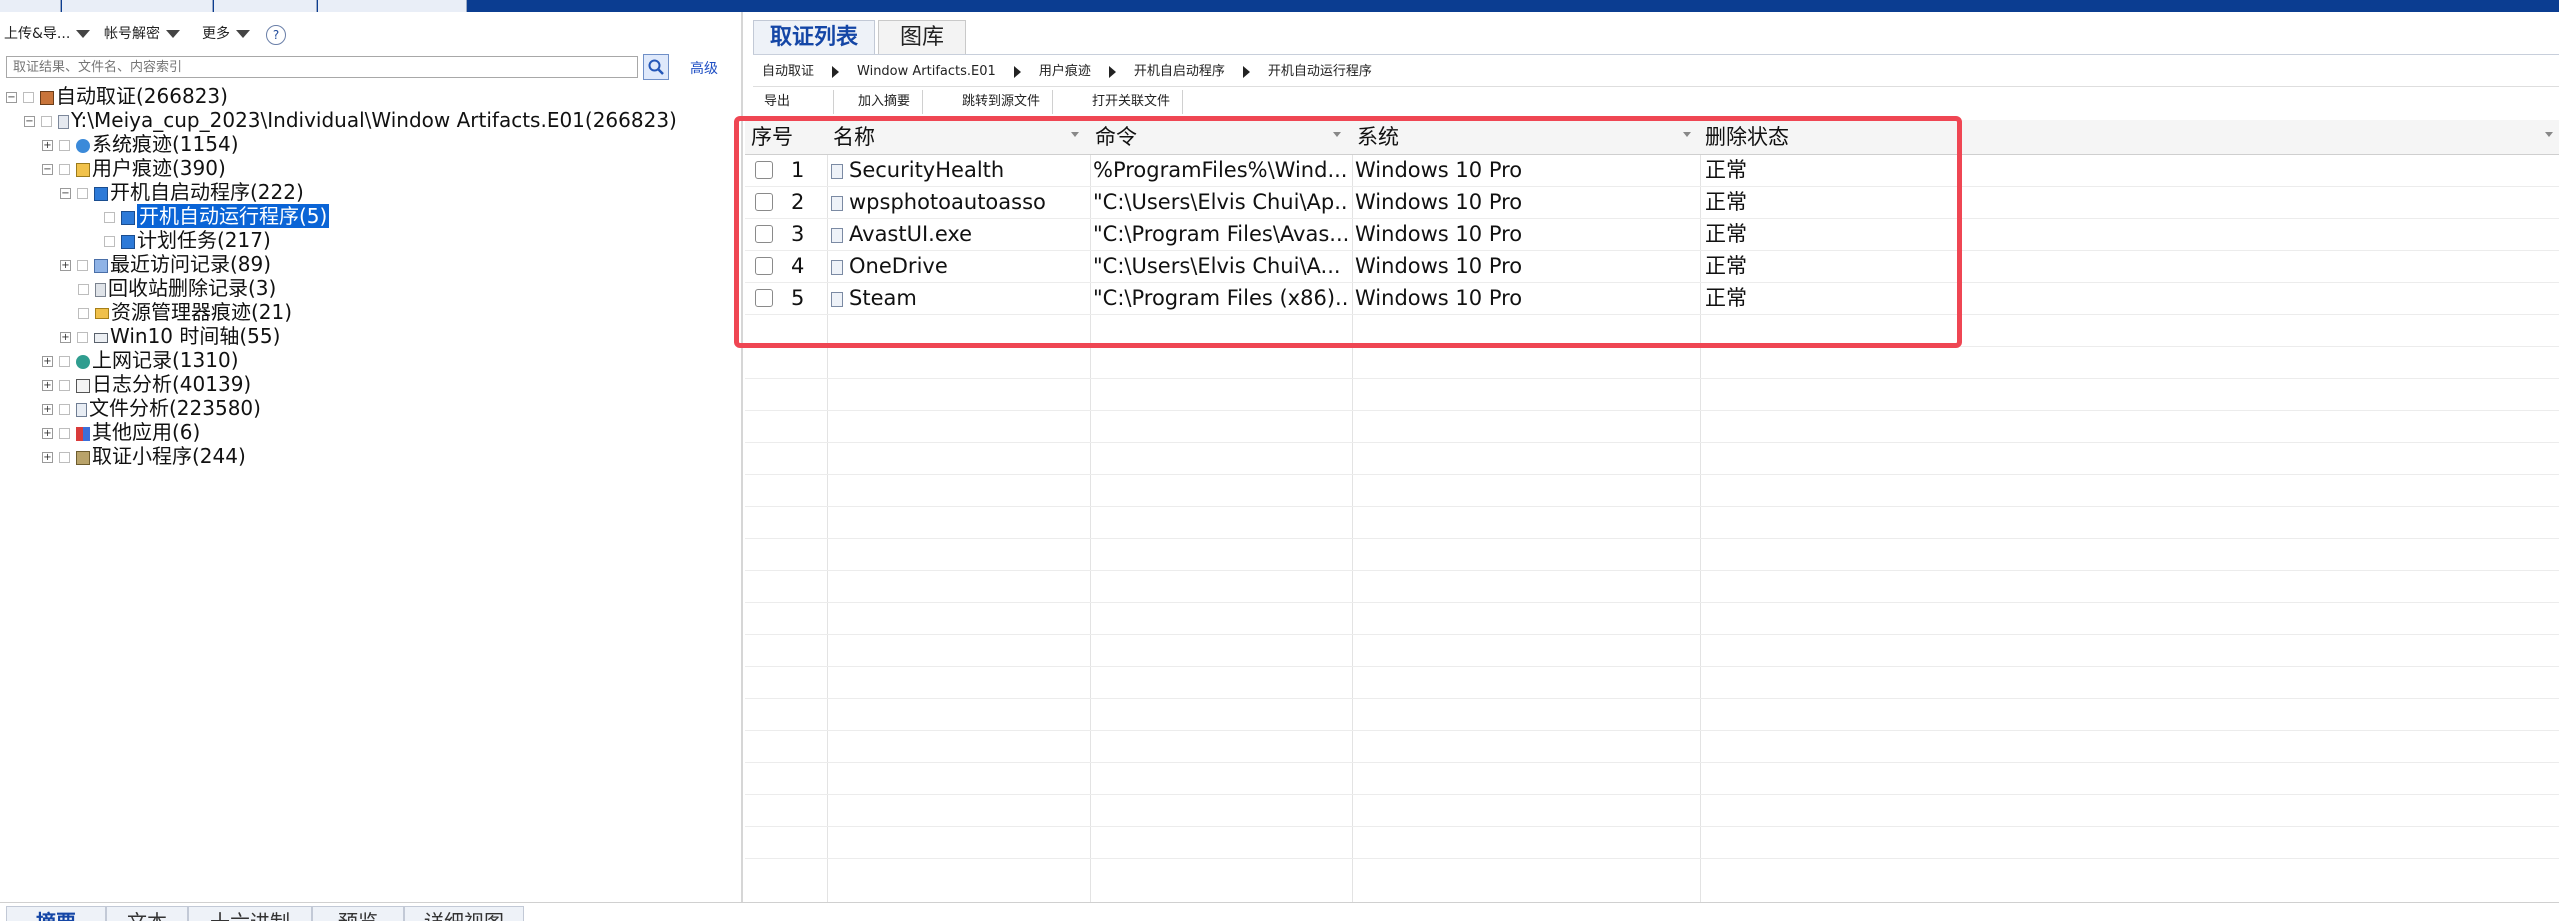 Image resolution: width=2559 pixels, height=921 pixels. What do you see at coordinates (146, 384) in the screenshot?
I see `tree-node-log-analysis: + 日志分析(40139)` at bounding box center [146, 384].